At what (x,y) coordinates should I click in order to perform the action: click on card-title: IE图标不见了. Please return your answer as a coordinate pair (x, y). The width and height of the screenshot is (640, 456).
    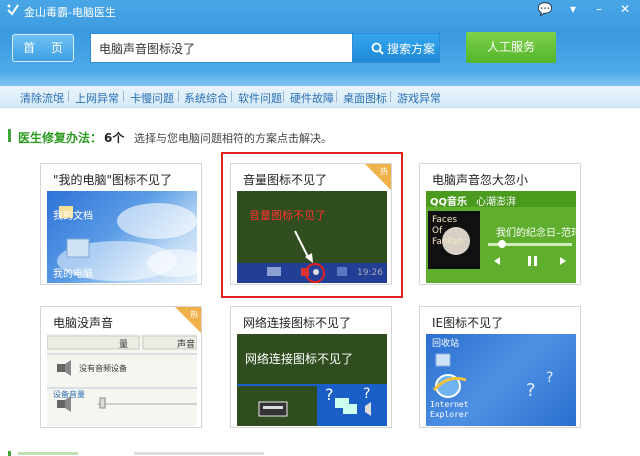
    Looking at the image, I should click on (468, 323).